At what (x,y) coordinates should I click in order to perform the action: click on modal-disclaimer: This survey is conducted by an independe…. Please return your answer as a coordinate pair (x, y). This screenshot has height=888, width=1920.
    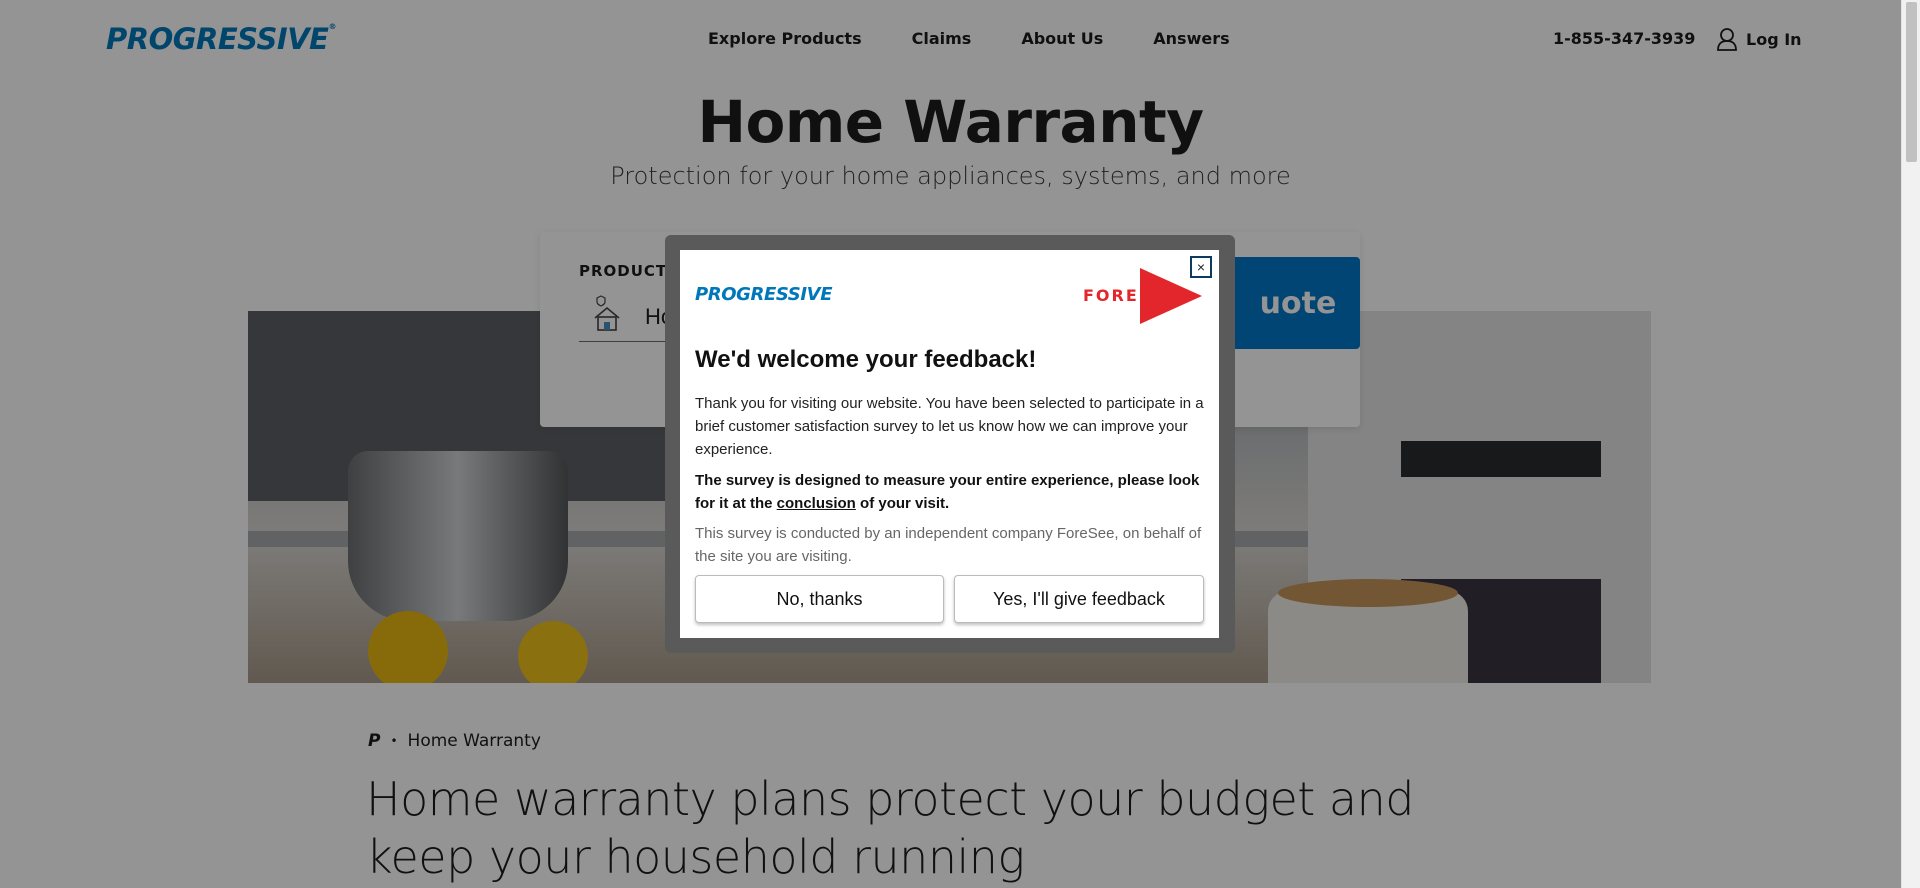
    Looking at the image, I should click on (948, 545).